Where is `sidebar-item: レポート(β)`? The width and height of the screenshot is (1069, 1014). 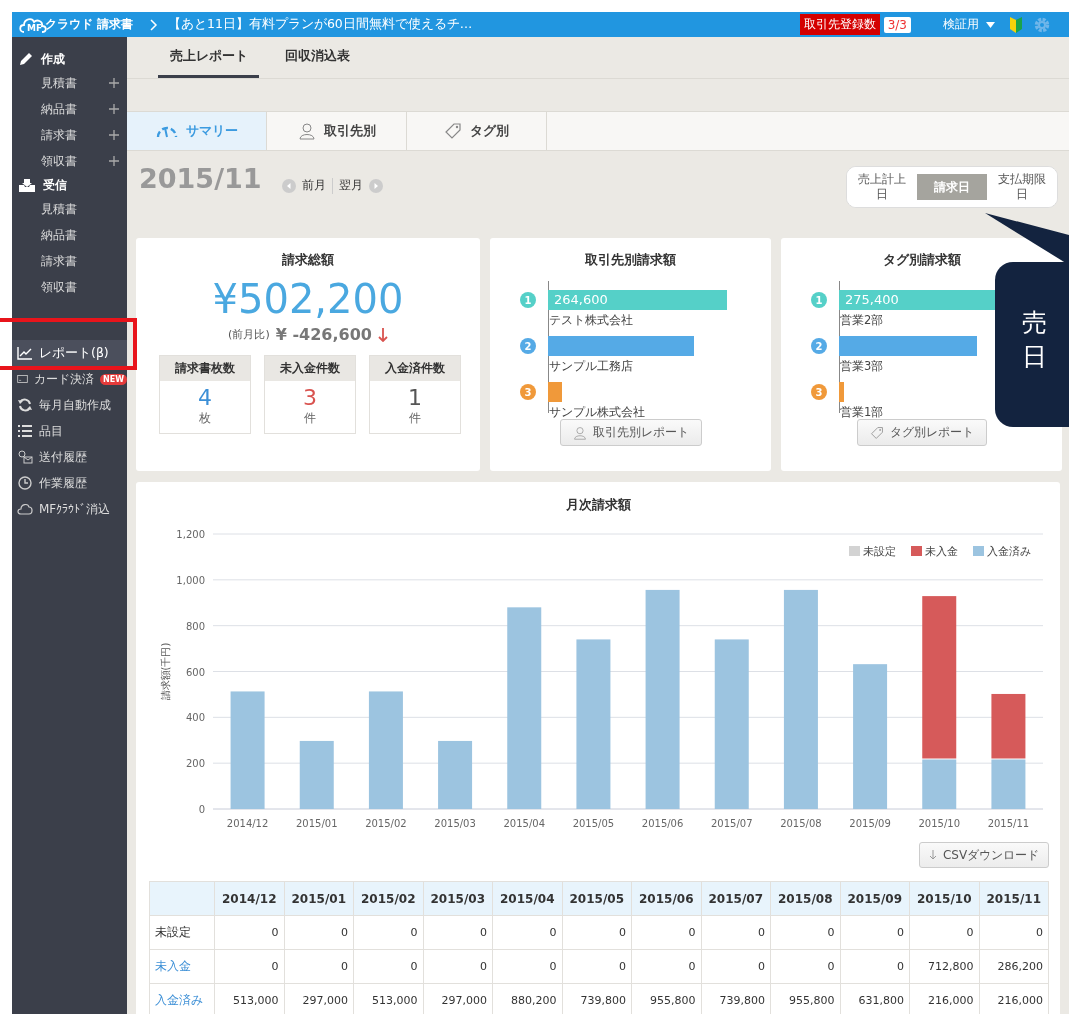
sidebar-item: レポート(β) is located at coordinates (69, 353).